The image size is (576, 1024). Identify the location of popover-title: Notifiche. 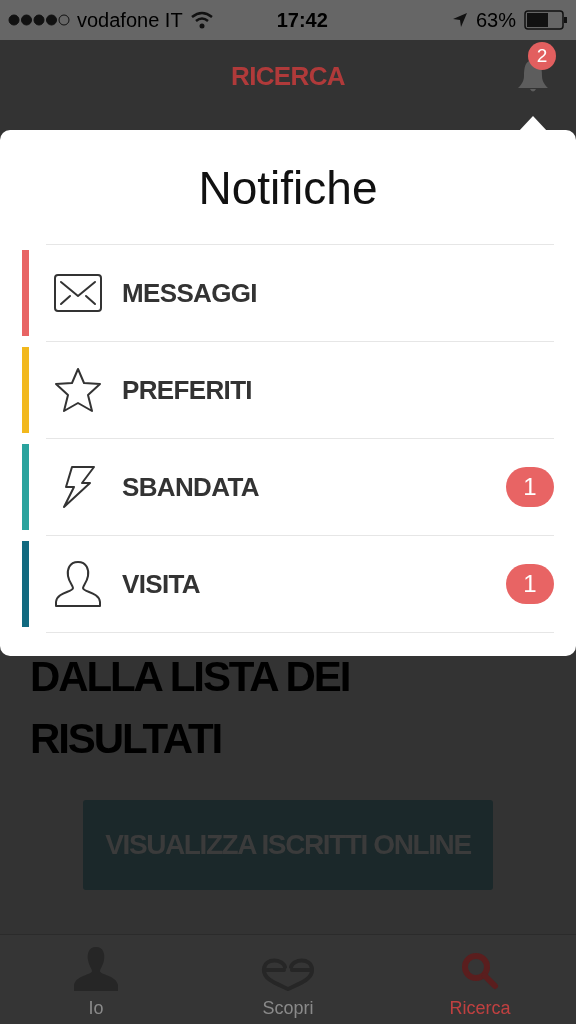
(288, 188).